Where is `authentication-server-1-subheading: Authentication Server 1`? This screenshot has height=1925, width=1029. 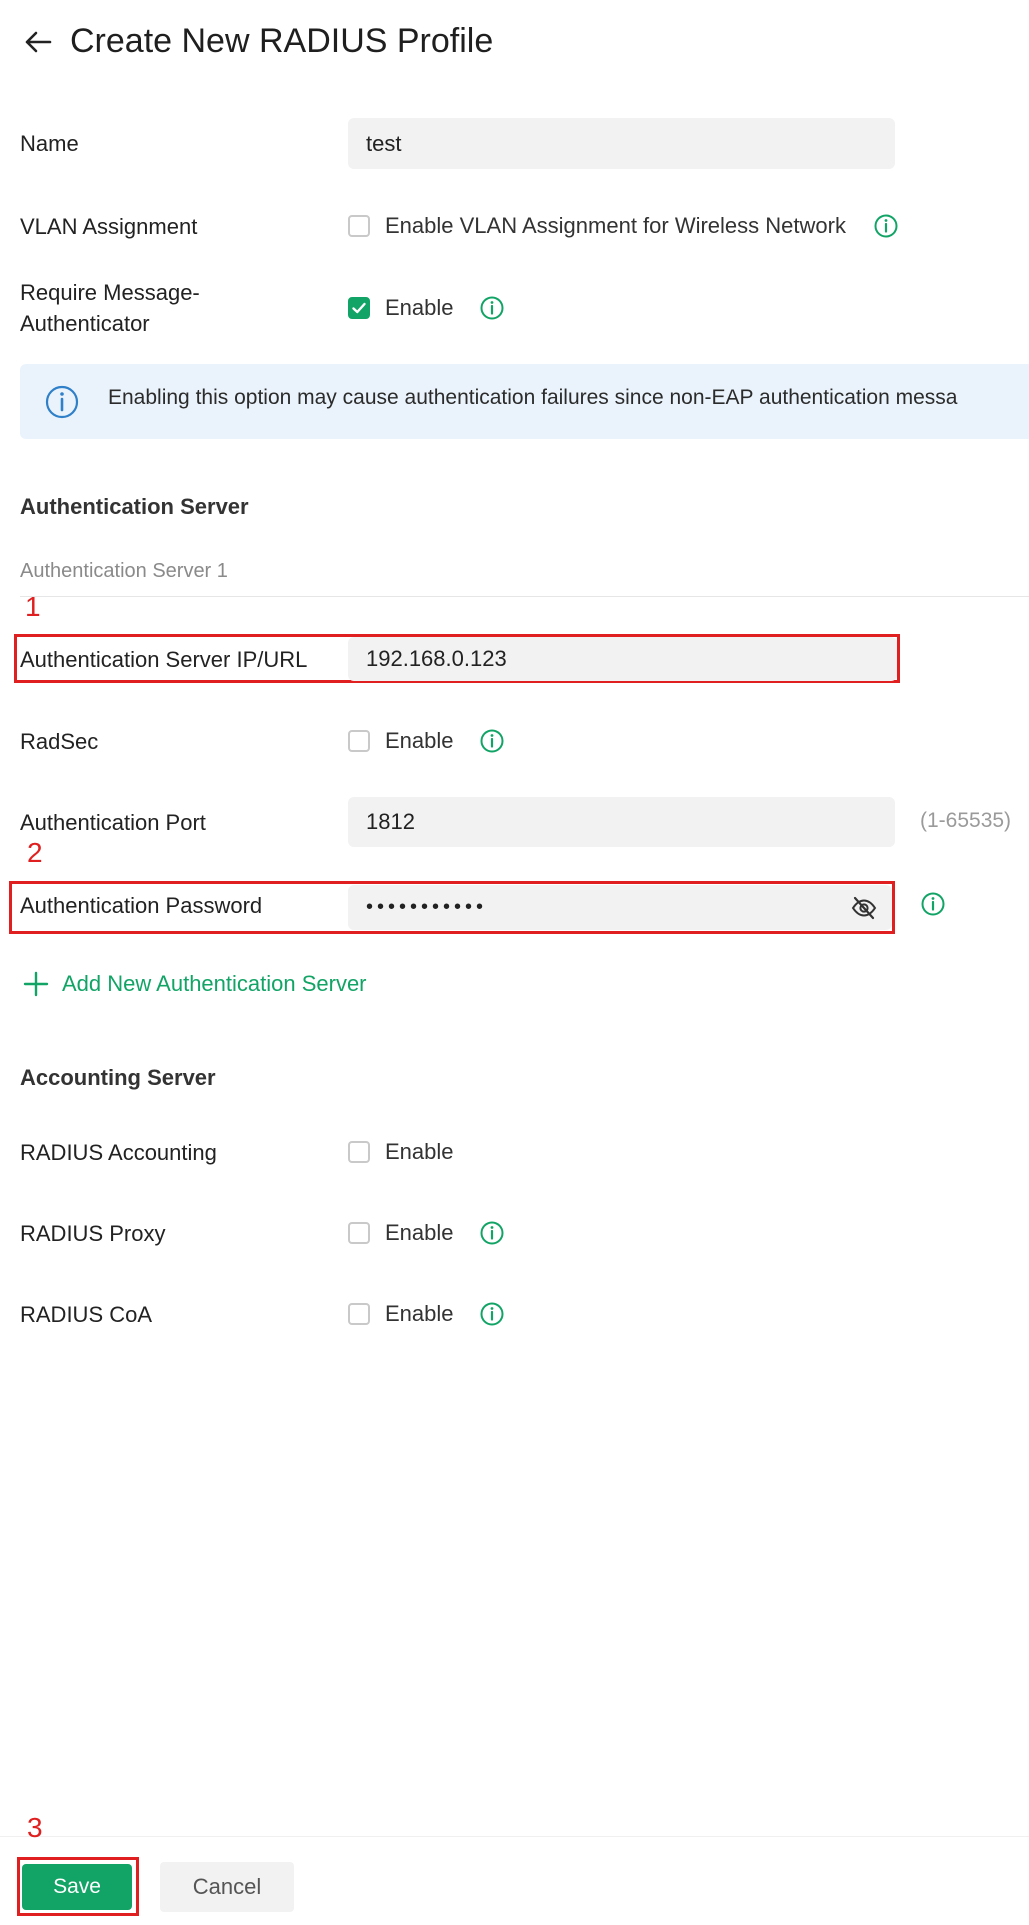
authentication-server-1-subheading: Authentication Server 1 is located at coordinates (124, 571).